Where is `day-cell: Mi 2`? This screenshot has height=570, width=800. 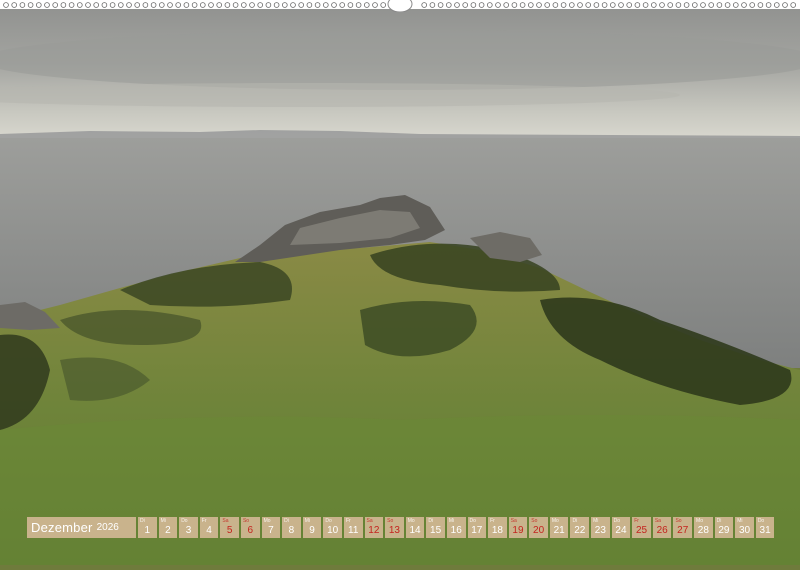
day-cell: Mi 2 is located at coordinates (168, 527).